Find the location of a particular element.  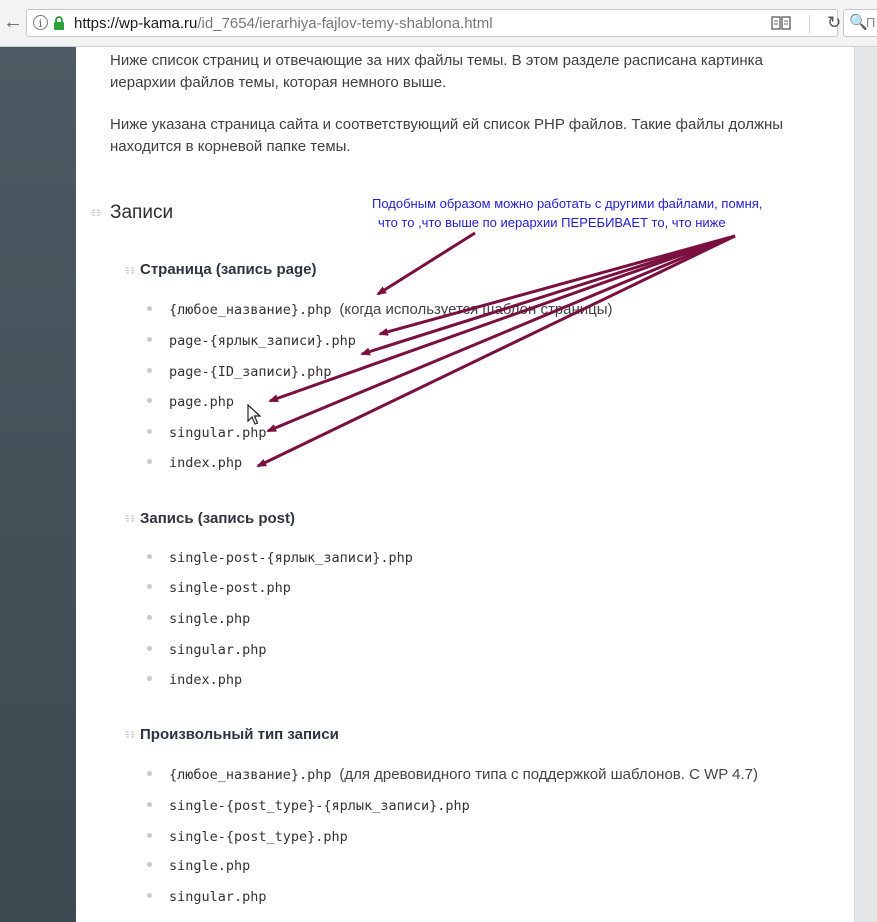

url-host: https://wp-kama.ru is located at coordinates (136, 23).